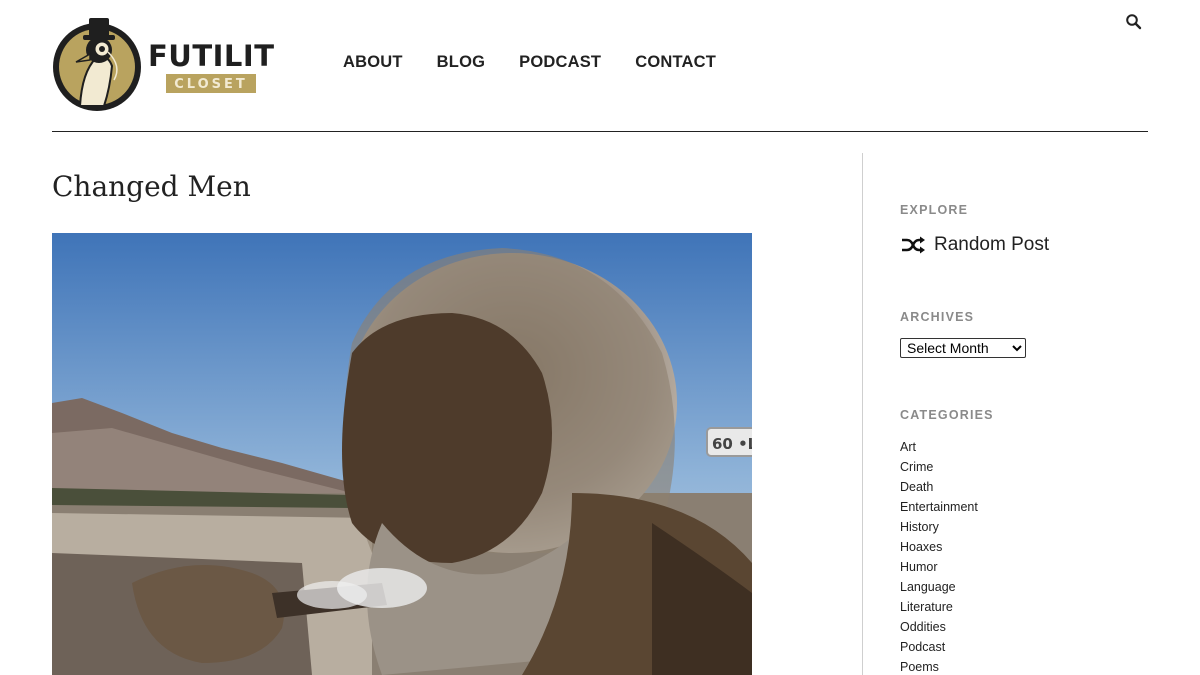 This screenshot has width=1200, height=675. What do you see at coordinates (732, 444) in the screenshot?
I see `image-sign-text: 60 •L` at bounding box center [732, 444].